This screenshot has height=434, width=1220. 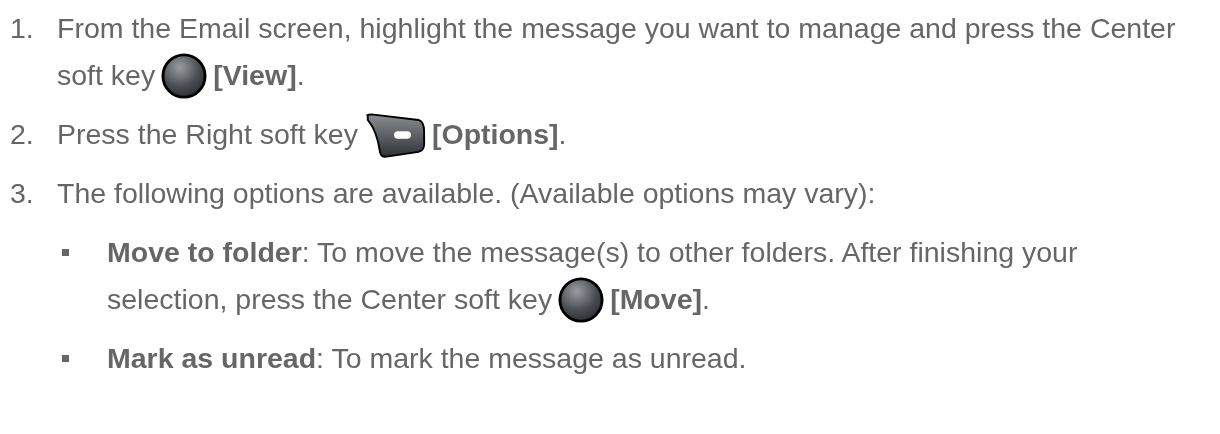 What do you see at coordinates (660, 299) in the screenshot?
I see `option-text: [Move].` at bounding box center [660, 299].